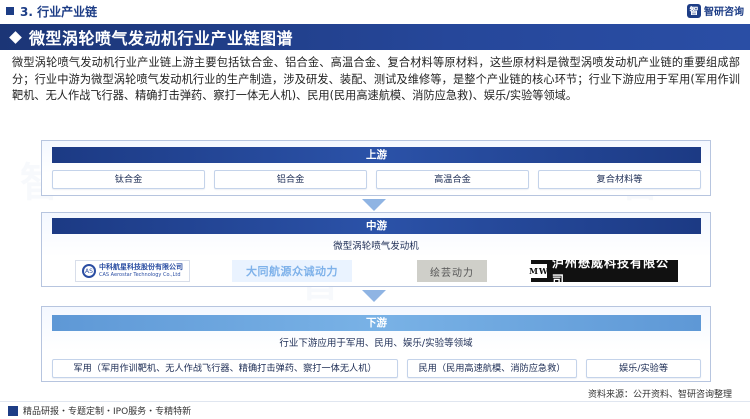 This screenshot has height=419, width=750. Describe the element at coordinates (128, 179) in the screenshot. I see `upstream-item: 钛合金` at that location.